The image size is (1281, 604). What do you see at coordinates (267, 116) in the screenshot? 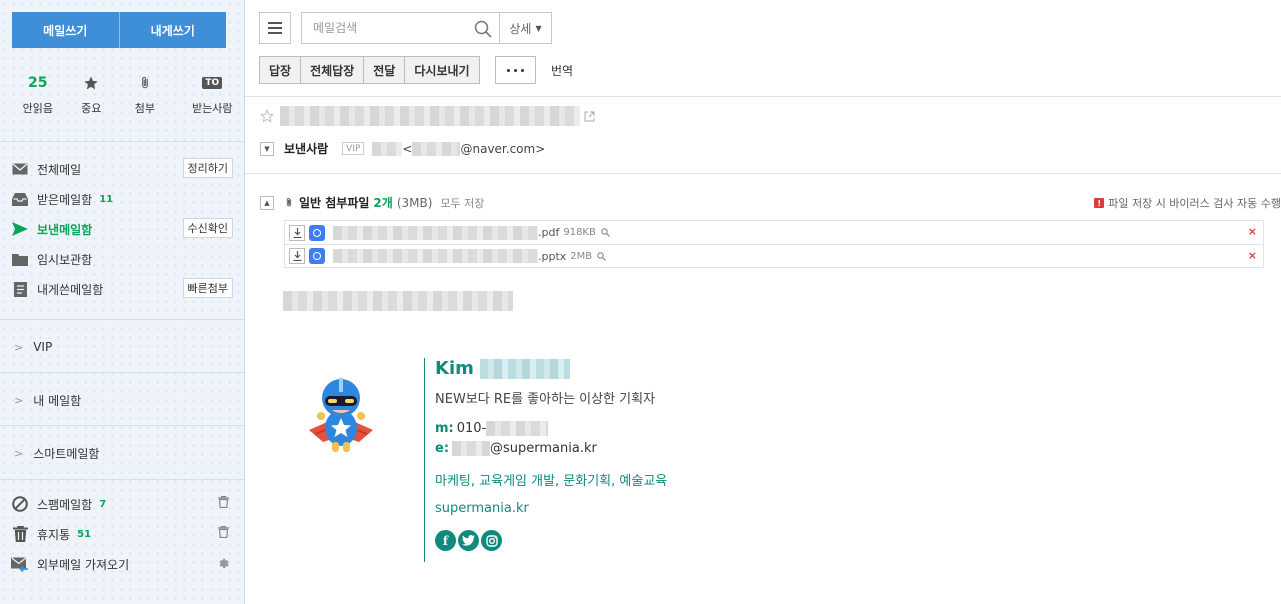
I see `star-outline-icon` at bounding box center [267, 116].